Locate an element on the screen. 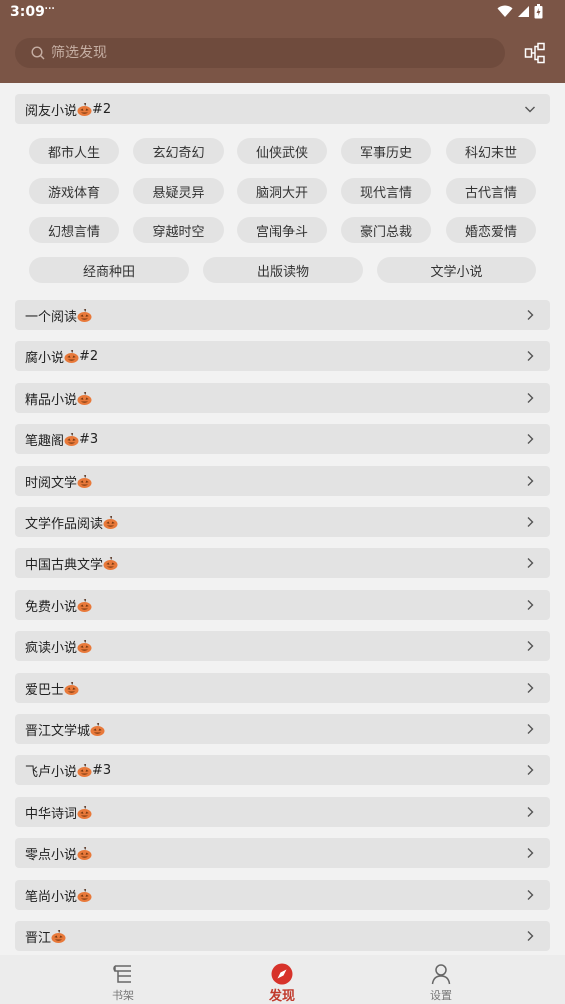 The width and height of the screenshot is (565, 1004). source-row: 笔趣阁 #3 is located at coordinates (282, 439).